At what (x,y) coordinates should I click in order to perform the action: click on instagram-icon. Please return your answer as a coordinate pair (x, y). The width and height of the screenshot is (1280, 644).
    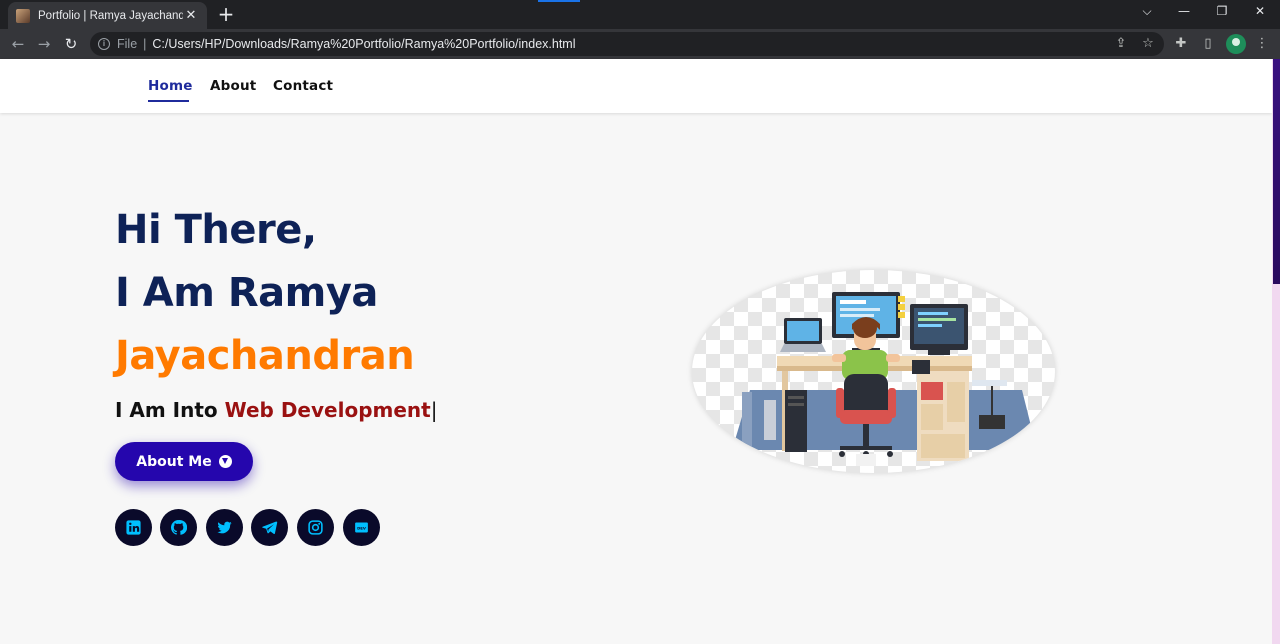
    Looking at the image, I should click on (315, 527).